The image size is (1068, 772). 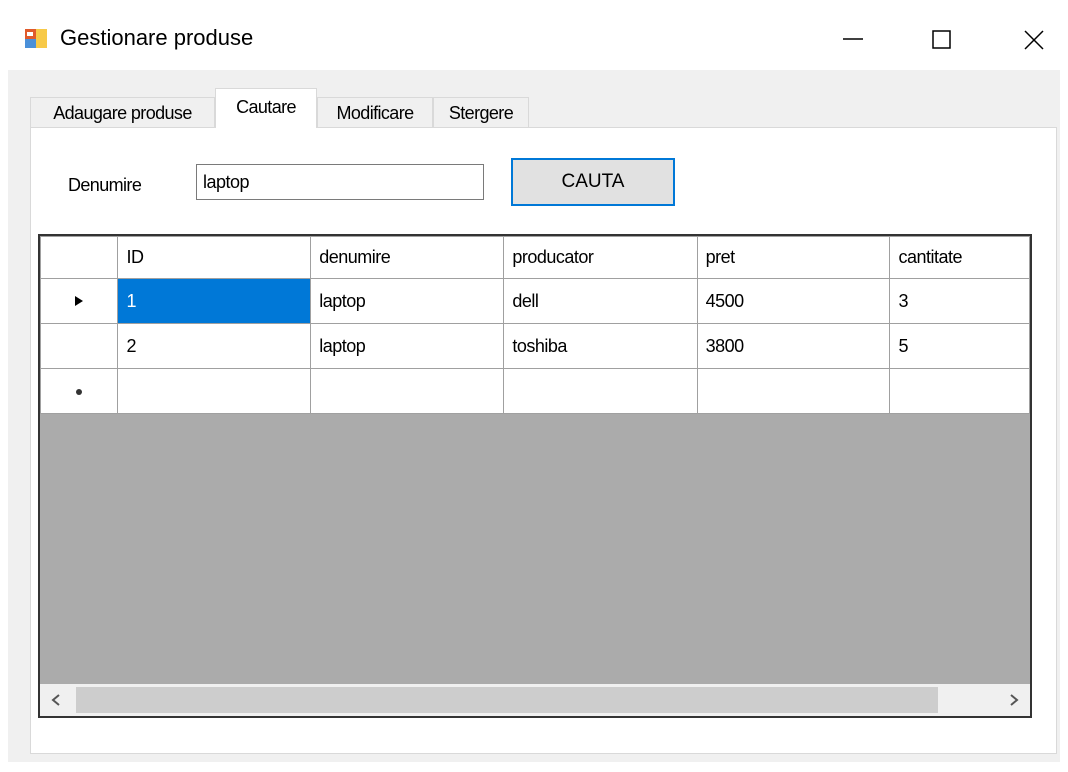 What do you see at coordinates (1014, 700) in the screenshot?
I see `scroll-right-arrow-icon` at bounding box center [1014, 700].